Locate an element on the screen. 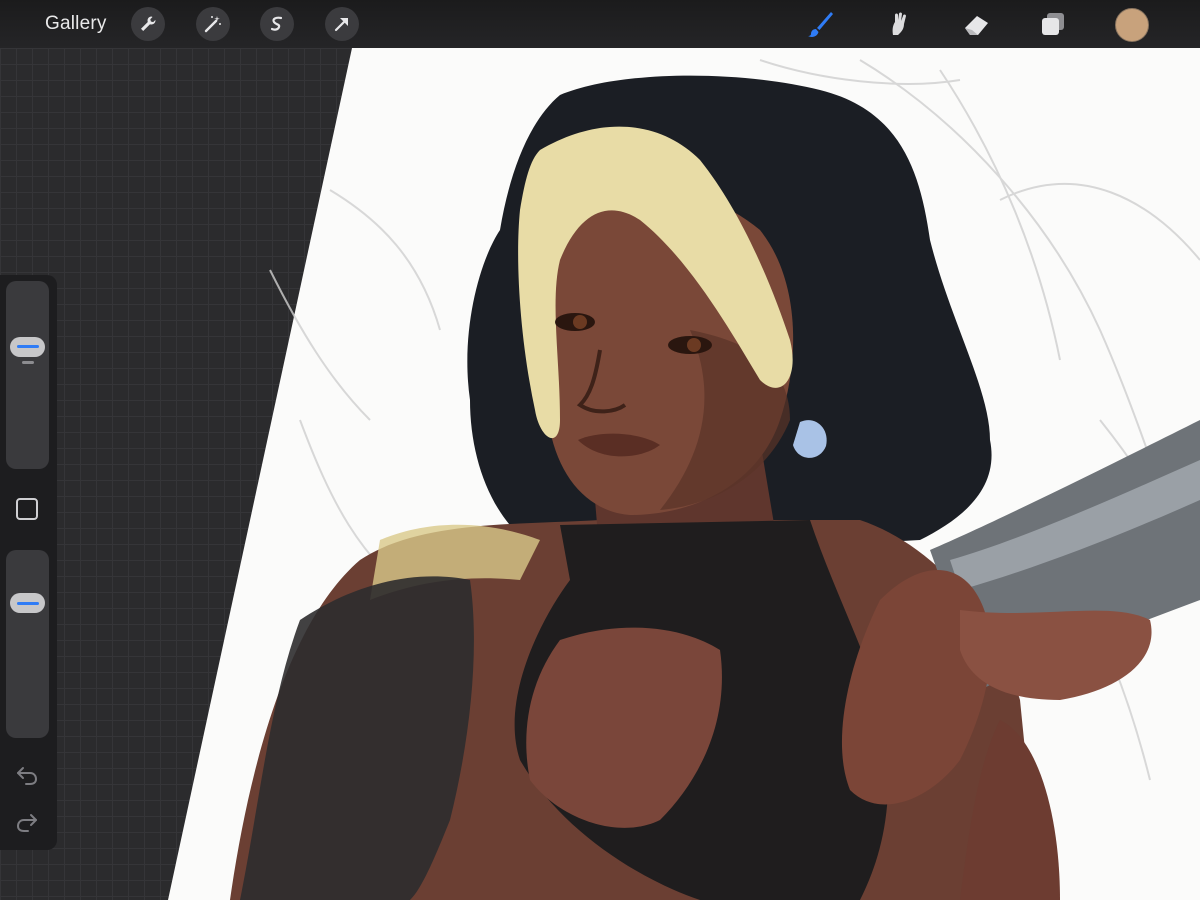 The height and width of the screenshot is (900, 1200). layers-icon is located at coordinates (1053, 24).